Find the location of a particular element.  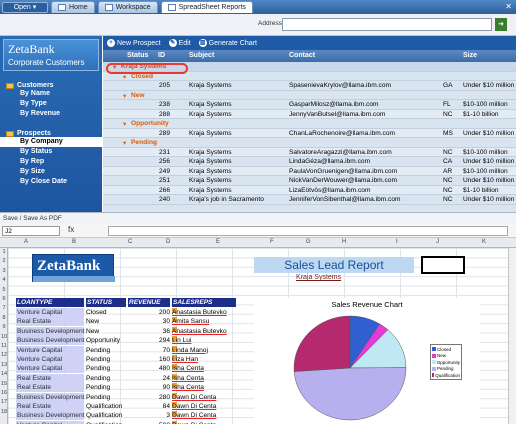

salesrep-name: Dawn Di Centa is located at coordinates (194, 416).